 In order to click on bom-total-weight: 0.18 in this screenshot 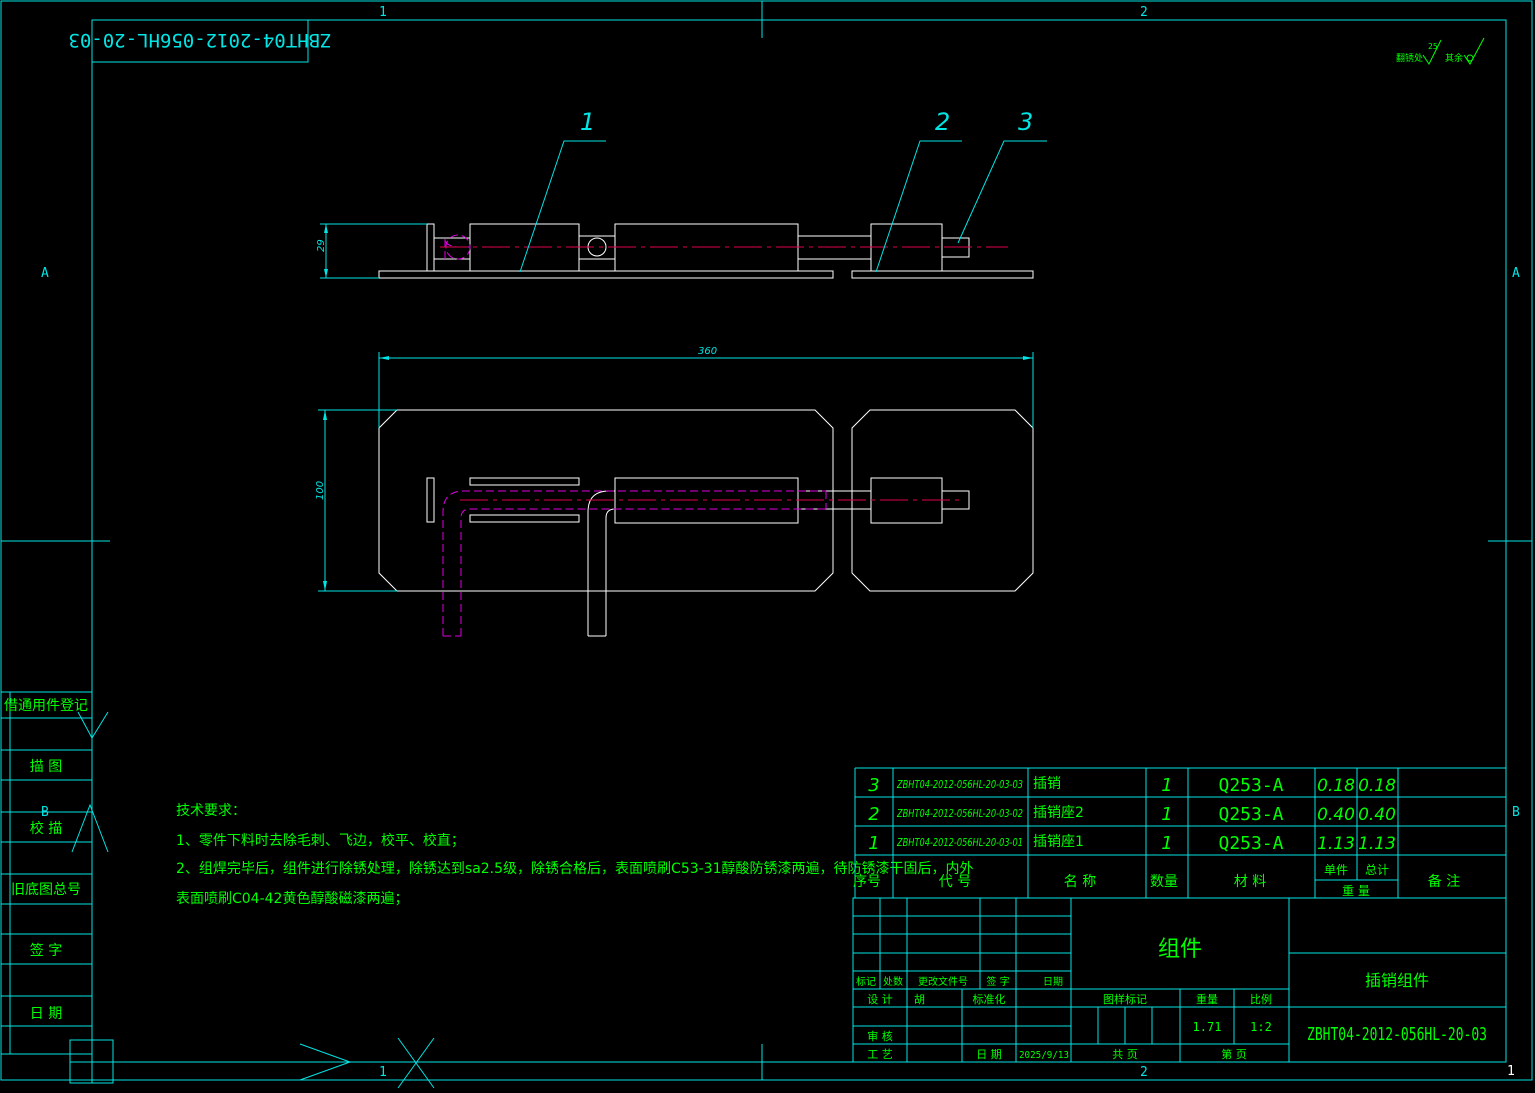, I will do `click(1377, 786)`.